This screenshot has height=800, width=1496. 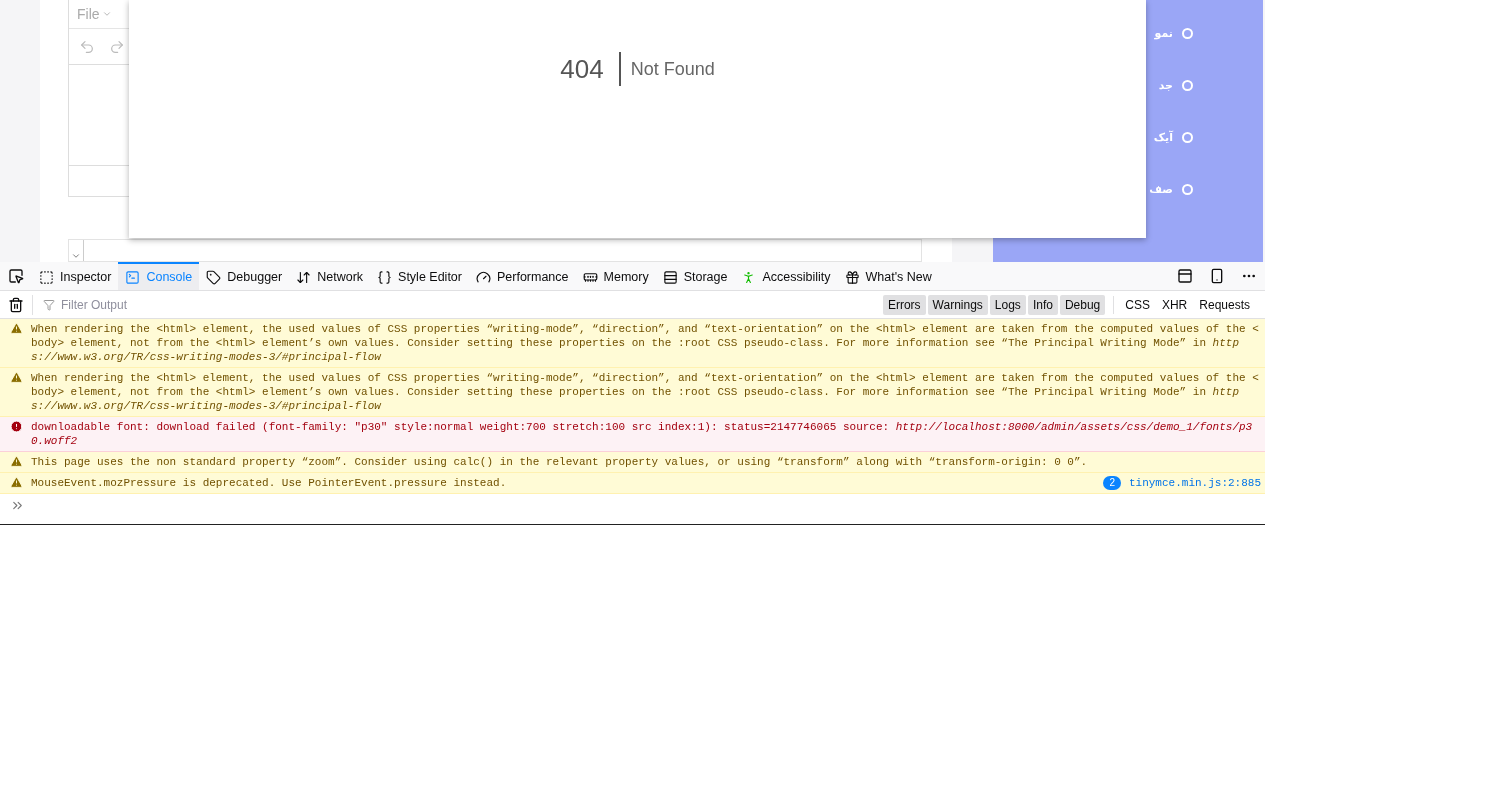 I want to click on repeat-count: 2, so click(x=1112, y=483).